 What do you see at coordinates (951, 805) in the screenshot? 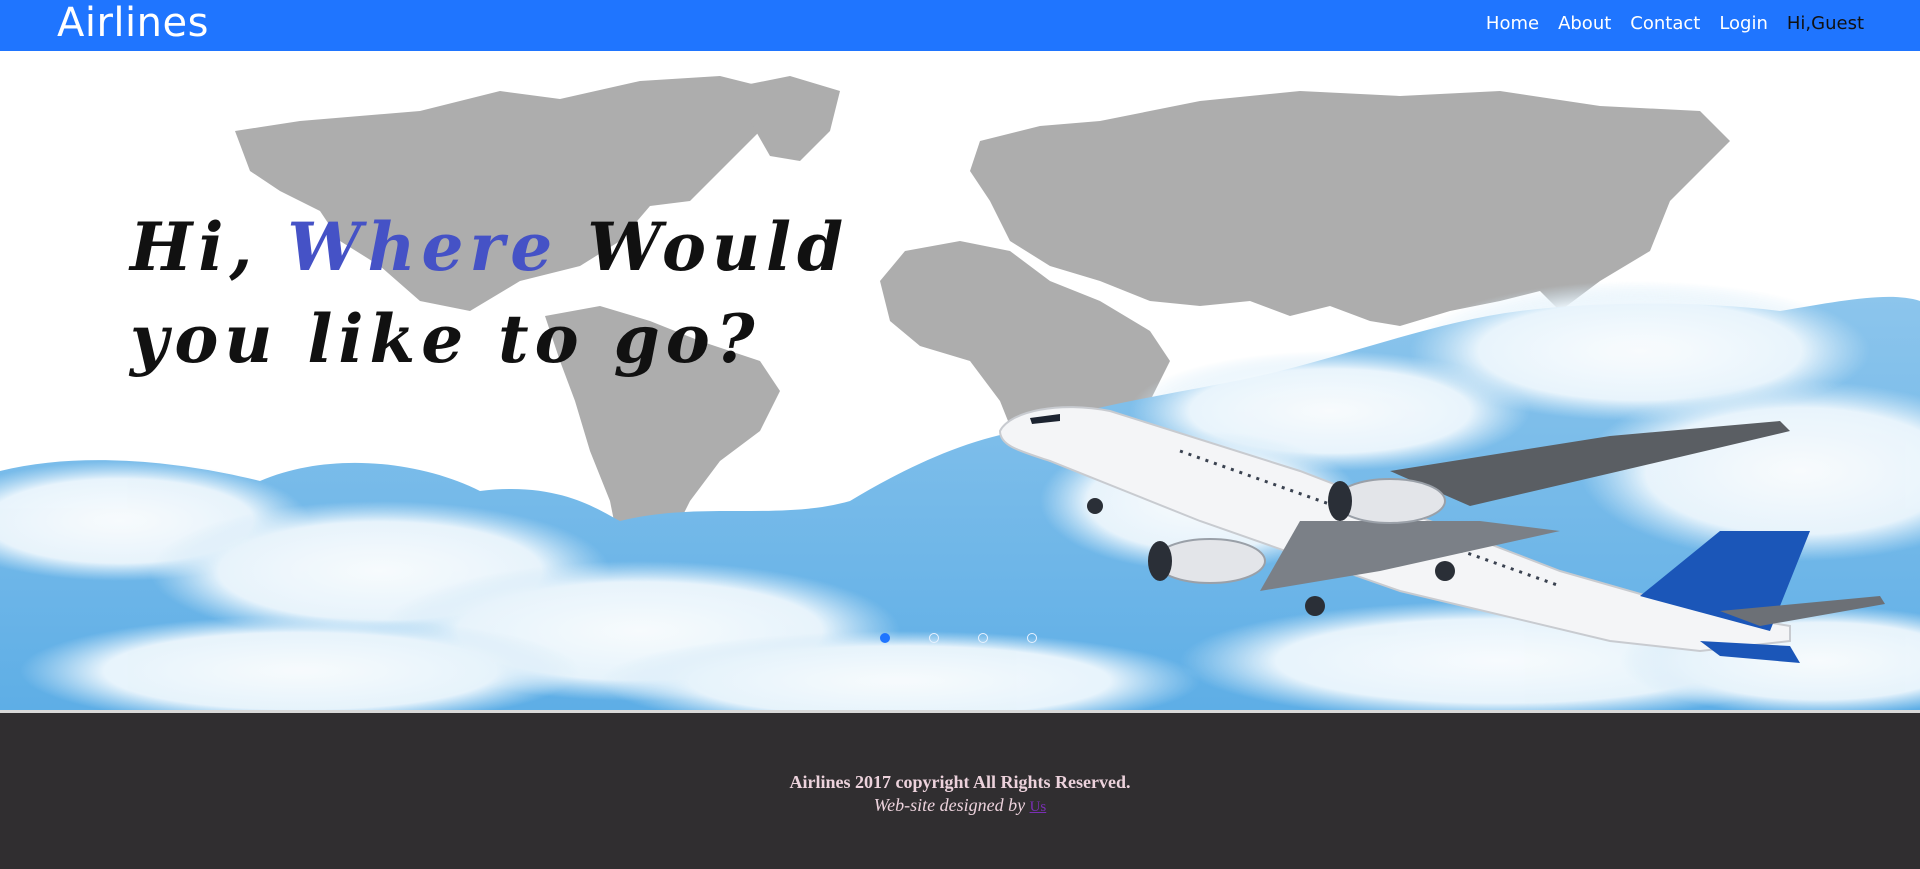
I see `footer-credit-text: Web-site designed by` at bounding box center [951, 805].